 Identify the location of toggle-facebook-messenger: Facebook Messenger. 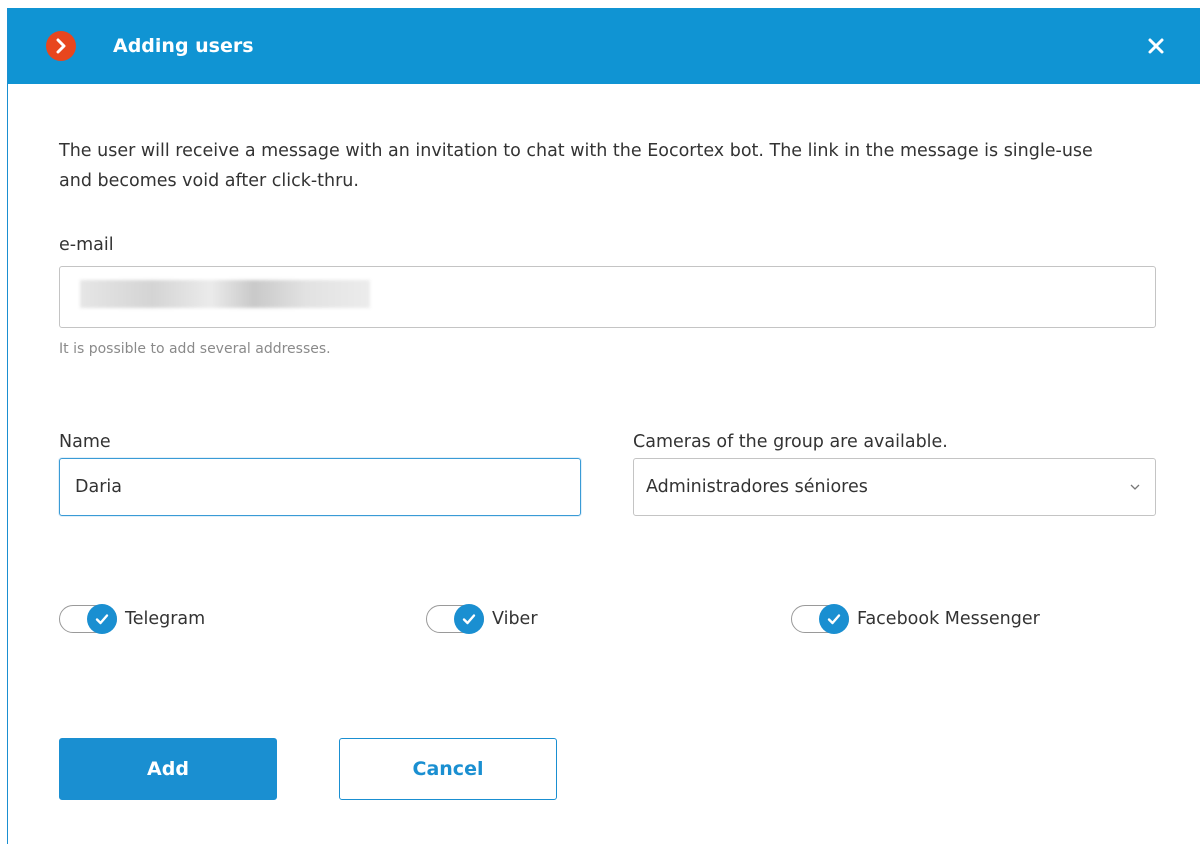
(915, 619).